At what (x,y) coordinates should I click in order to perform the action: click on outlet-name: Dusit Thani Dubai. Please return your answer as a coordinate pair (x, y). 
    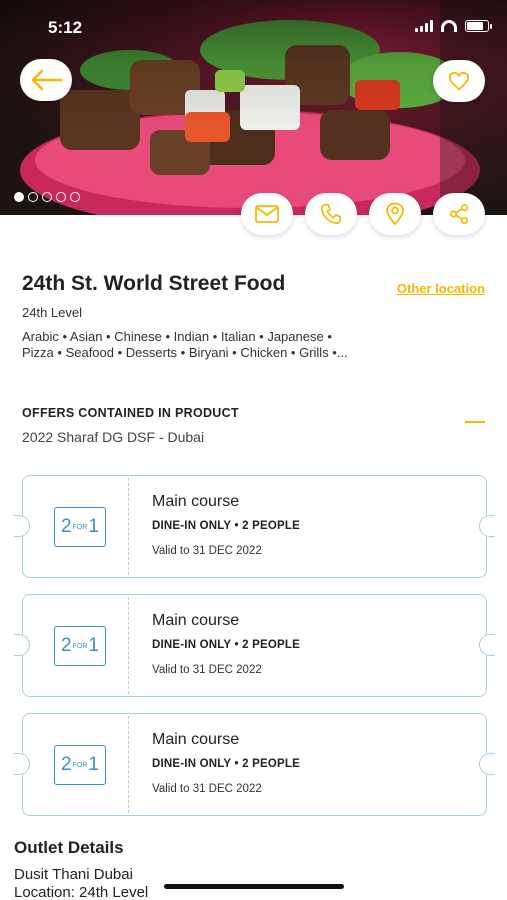
    Looking at the image, I should click on (73, 874).